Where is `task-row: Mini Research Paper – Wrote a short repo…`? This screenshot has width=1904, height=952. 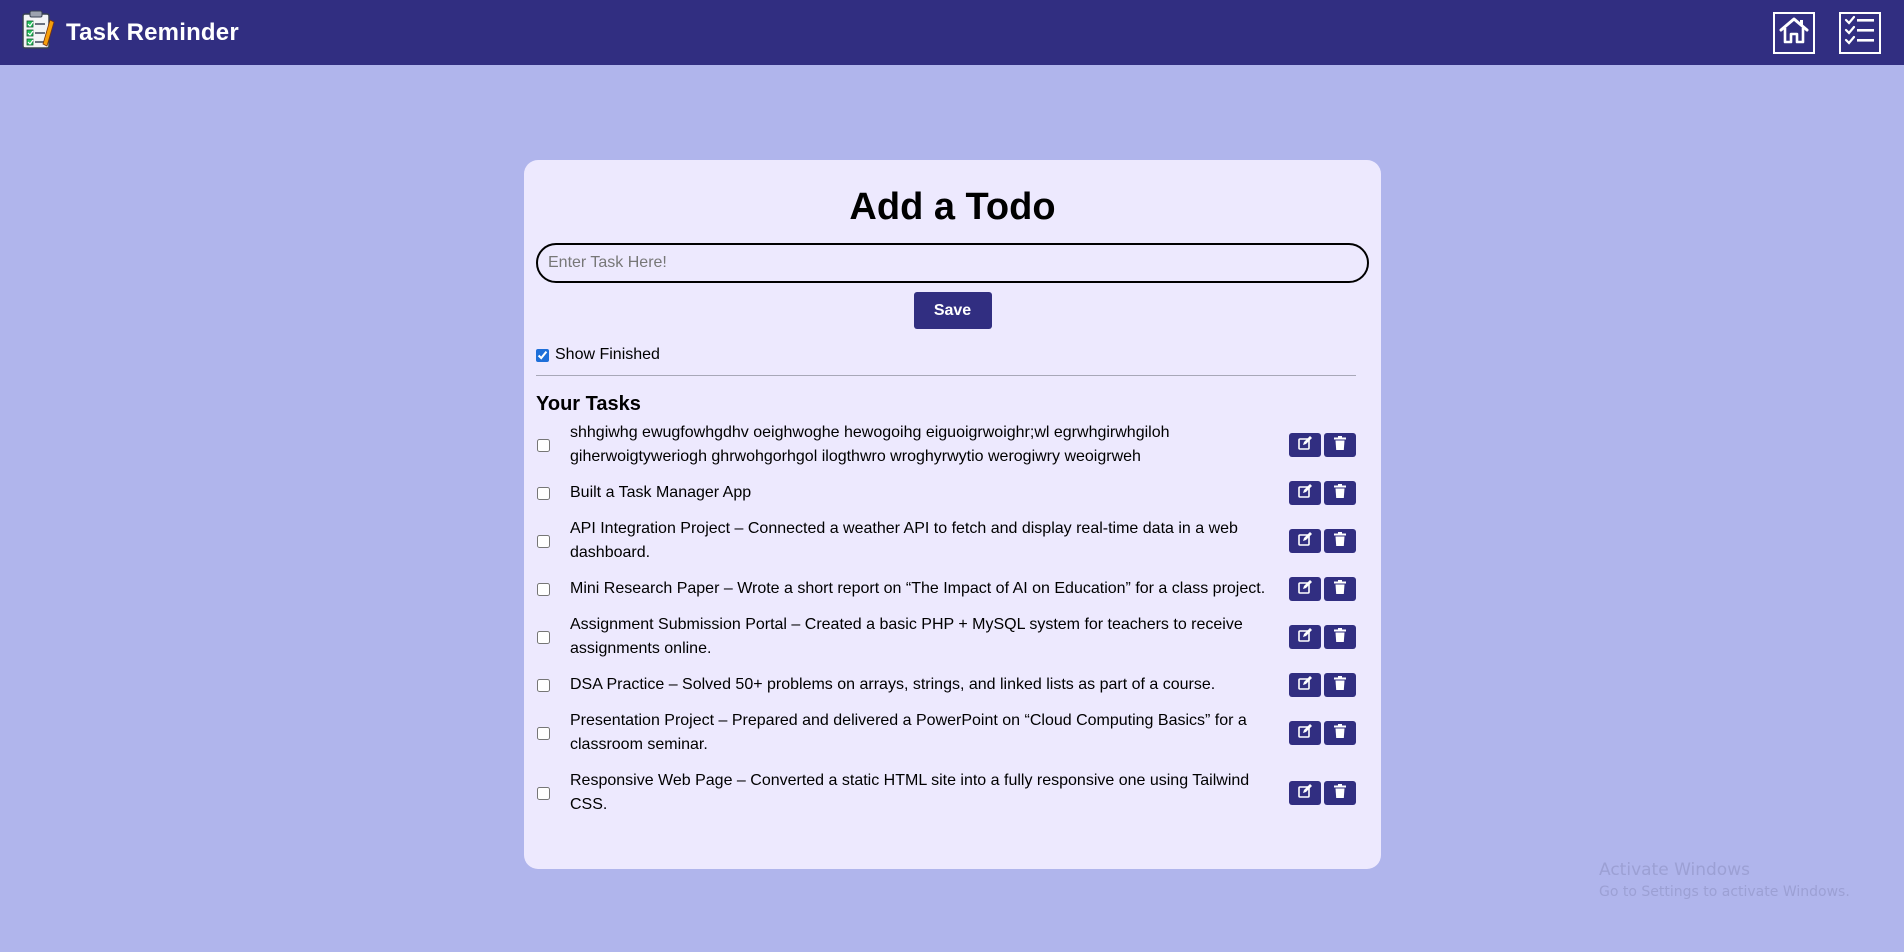 task-row: Mini Research Paper – Wrote a short repo… is located at coordinates (946, 589).